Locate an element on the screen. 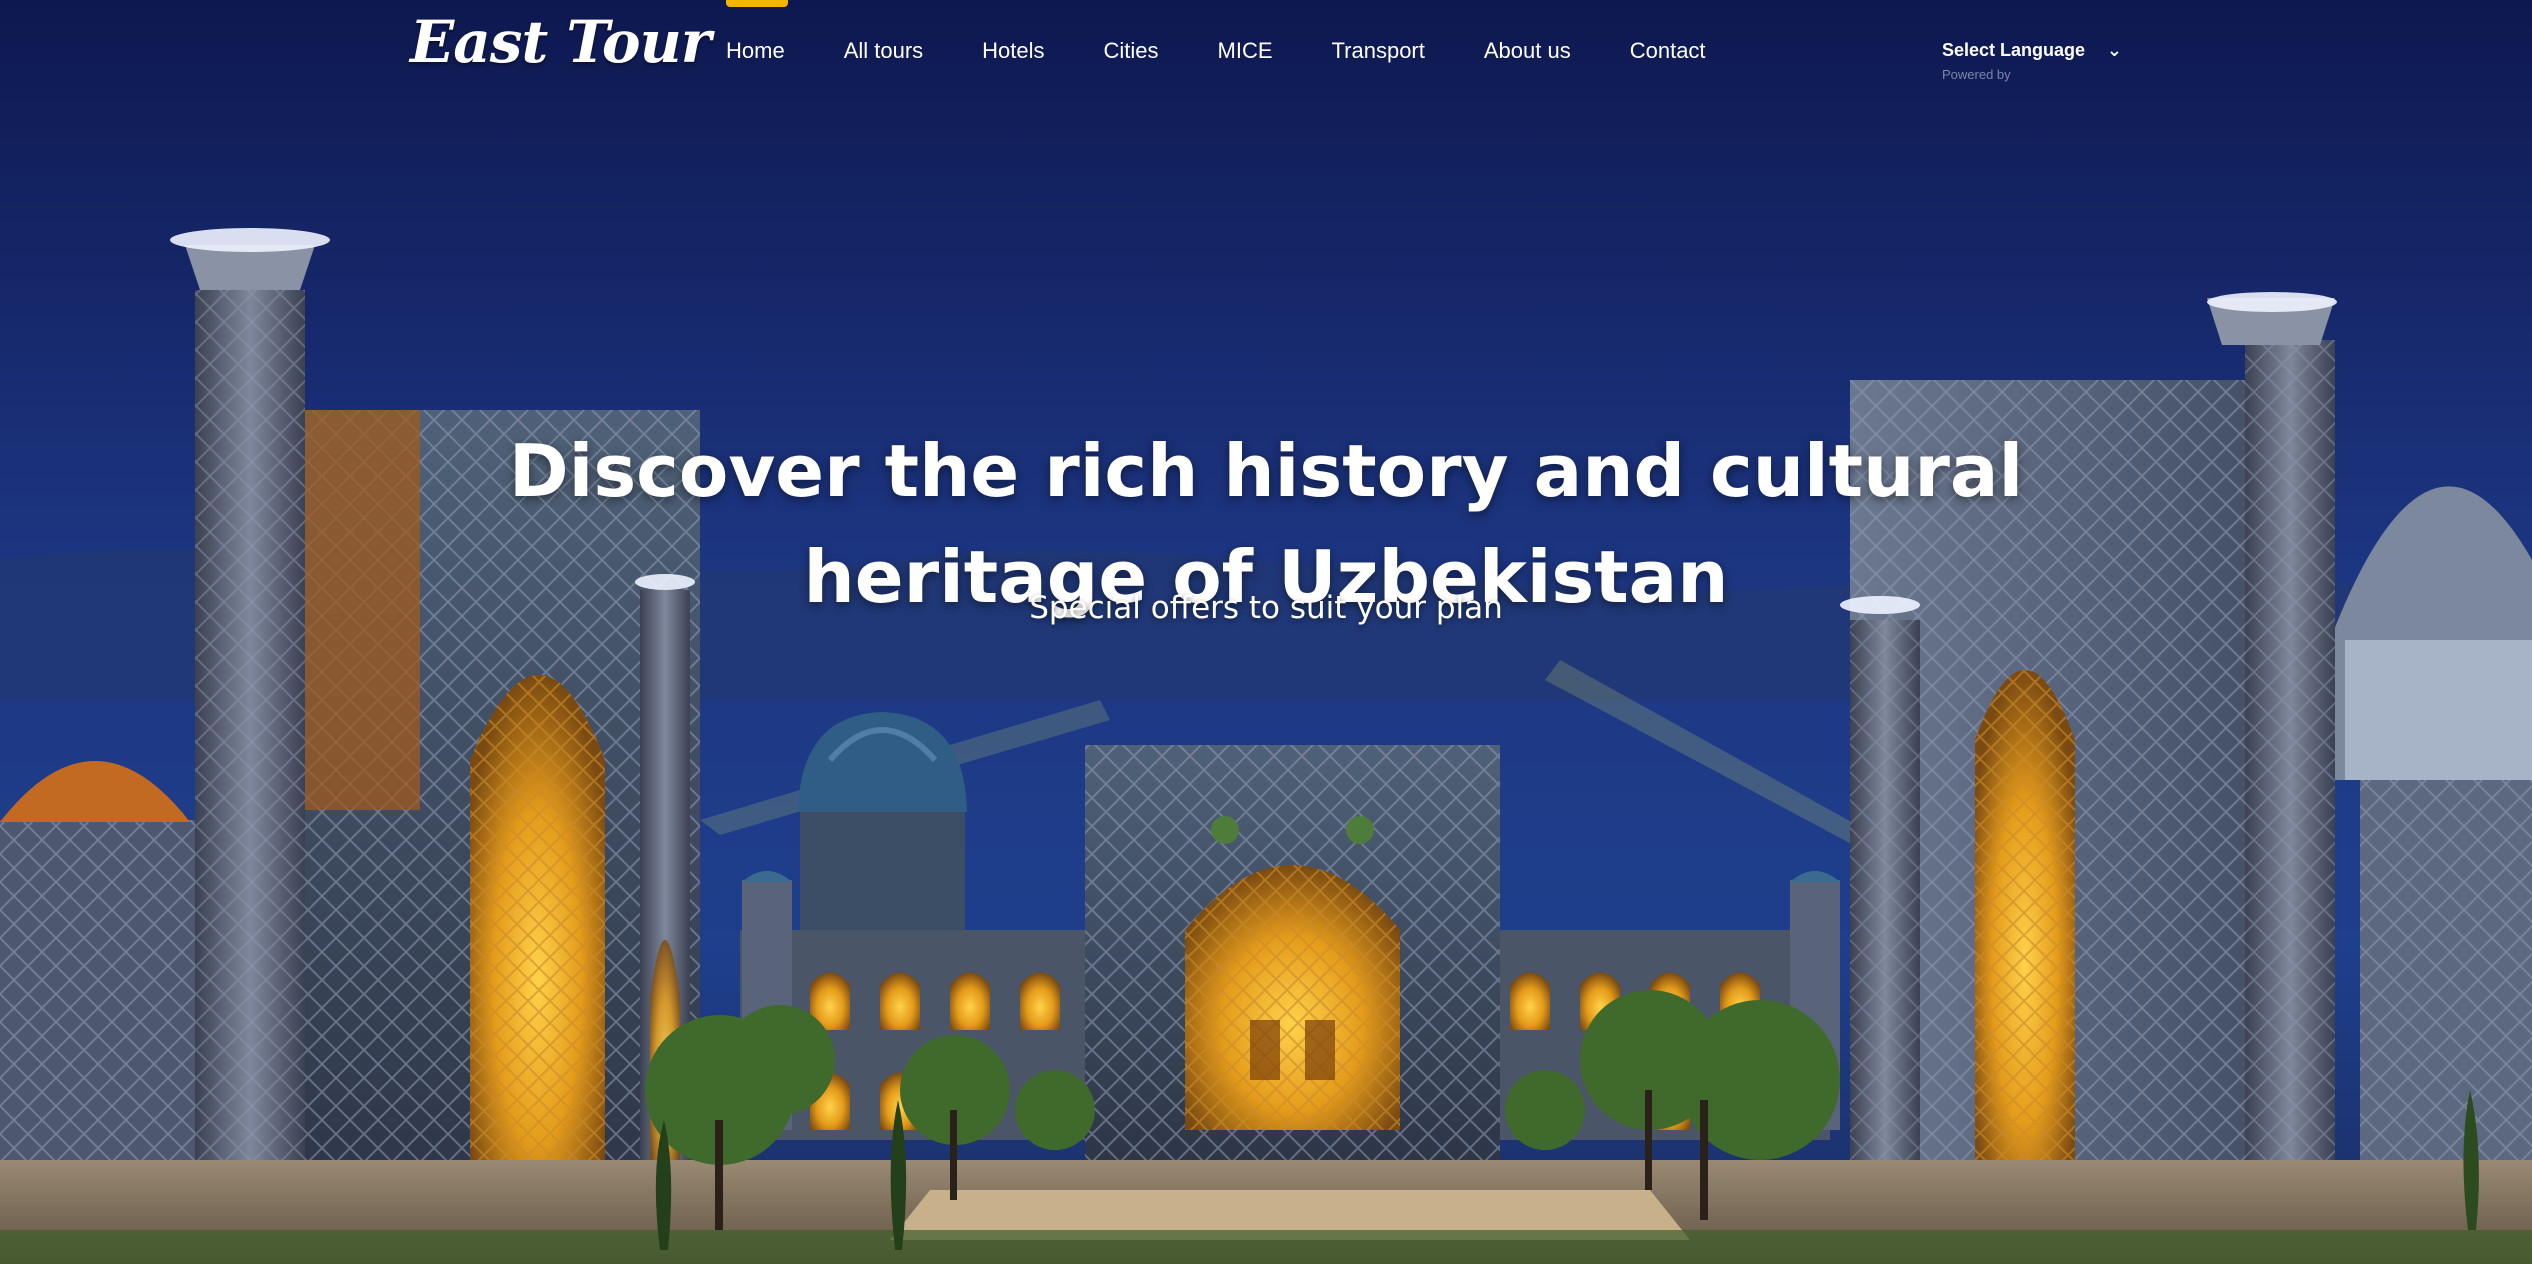 This screenshot has width=2532, height=1264. nav-home-link: Home is located at coordinates (757, 32).